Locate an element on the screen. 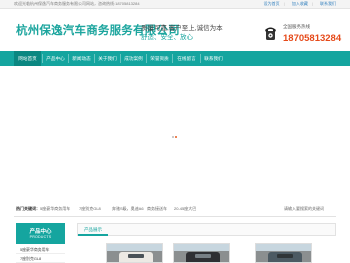  keyword-link: 奔驰S级，奥迪A6 is located at coordinates (128, 209).